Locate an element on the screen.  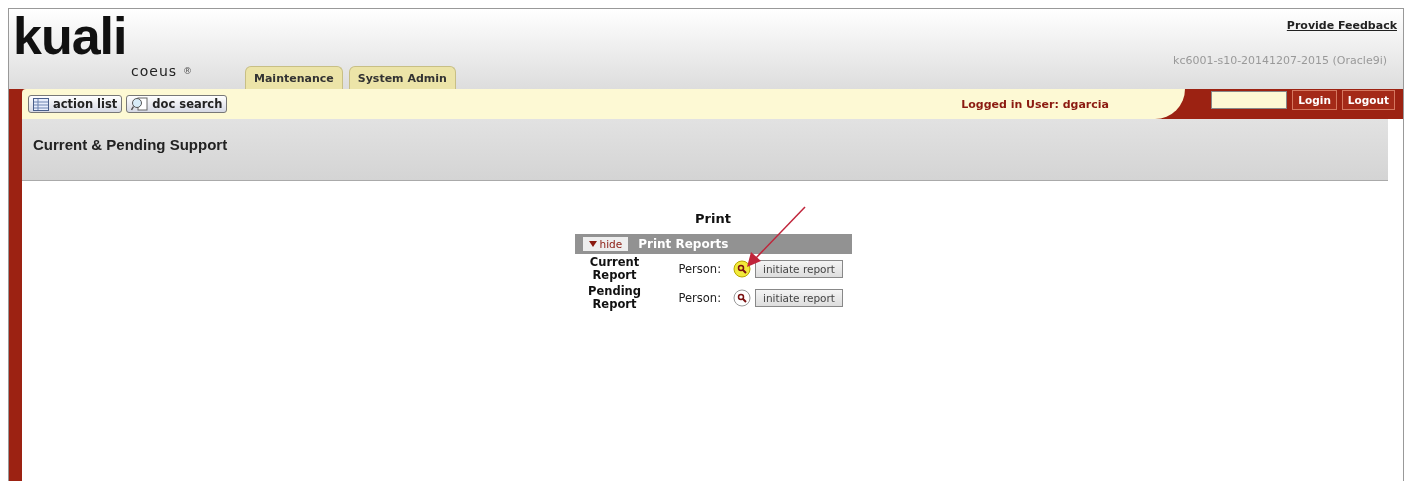
report-label: Current Report is located at coordinates (614, 268).